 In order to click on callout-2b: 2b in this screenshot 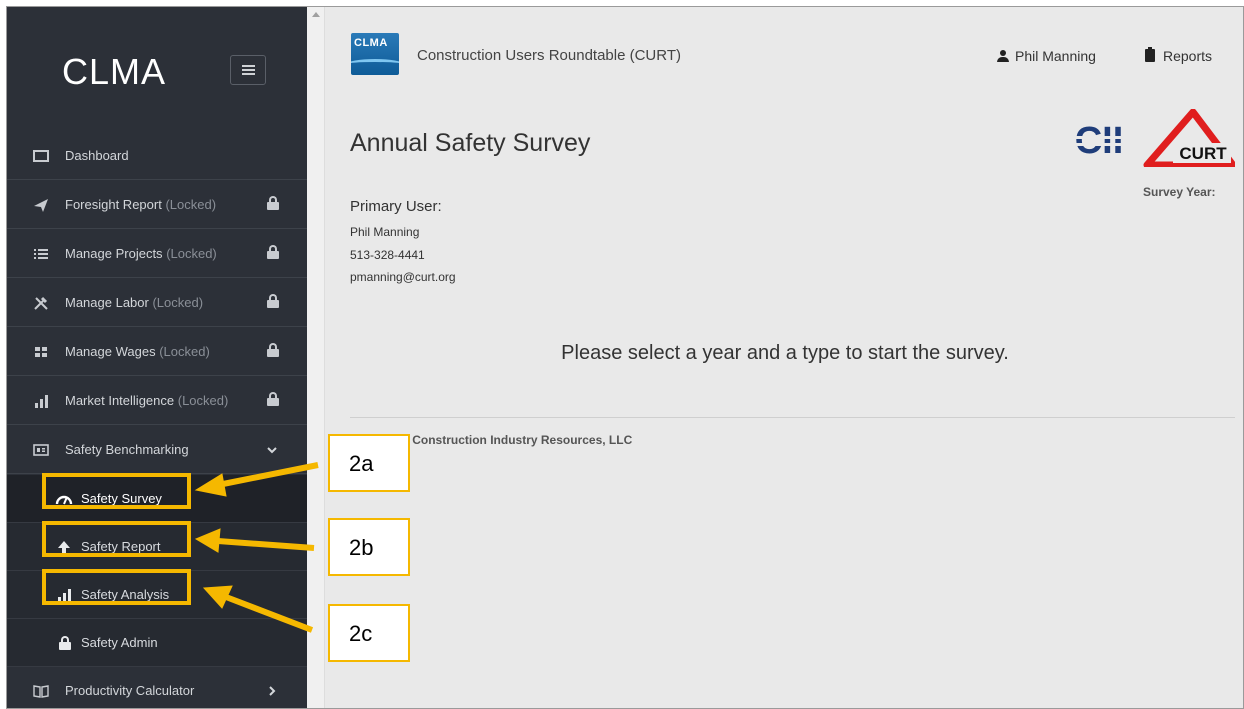, I will do `click(369, 547)`.